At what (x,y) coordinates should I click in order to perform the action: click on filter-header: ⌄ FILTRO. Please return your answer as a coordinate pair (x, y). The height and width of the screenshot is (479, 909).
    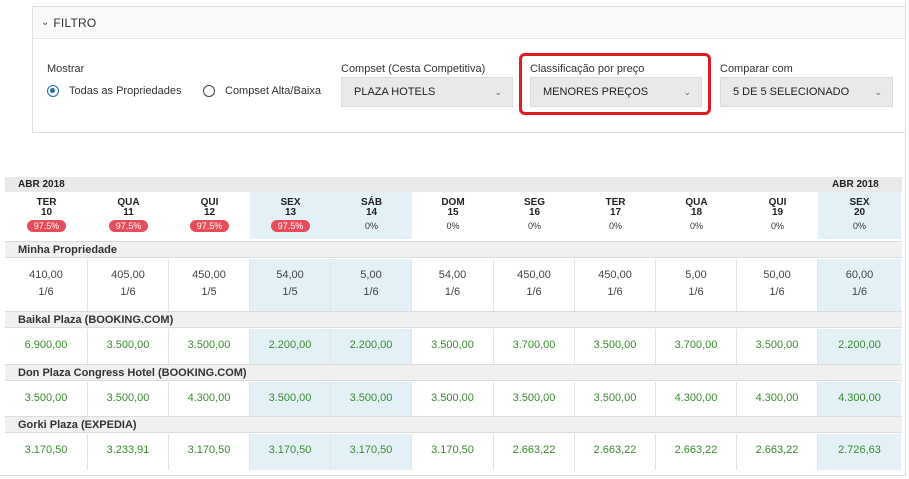
    Looking at the image, I should click on (469, 23).